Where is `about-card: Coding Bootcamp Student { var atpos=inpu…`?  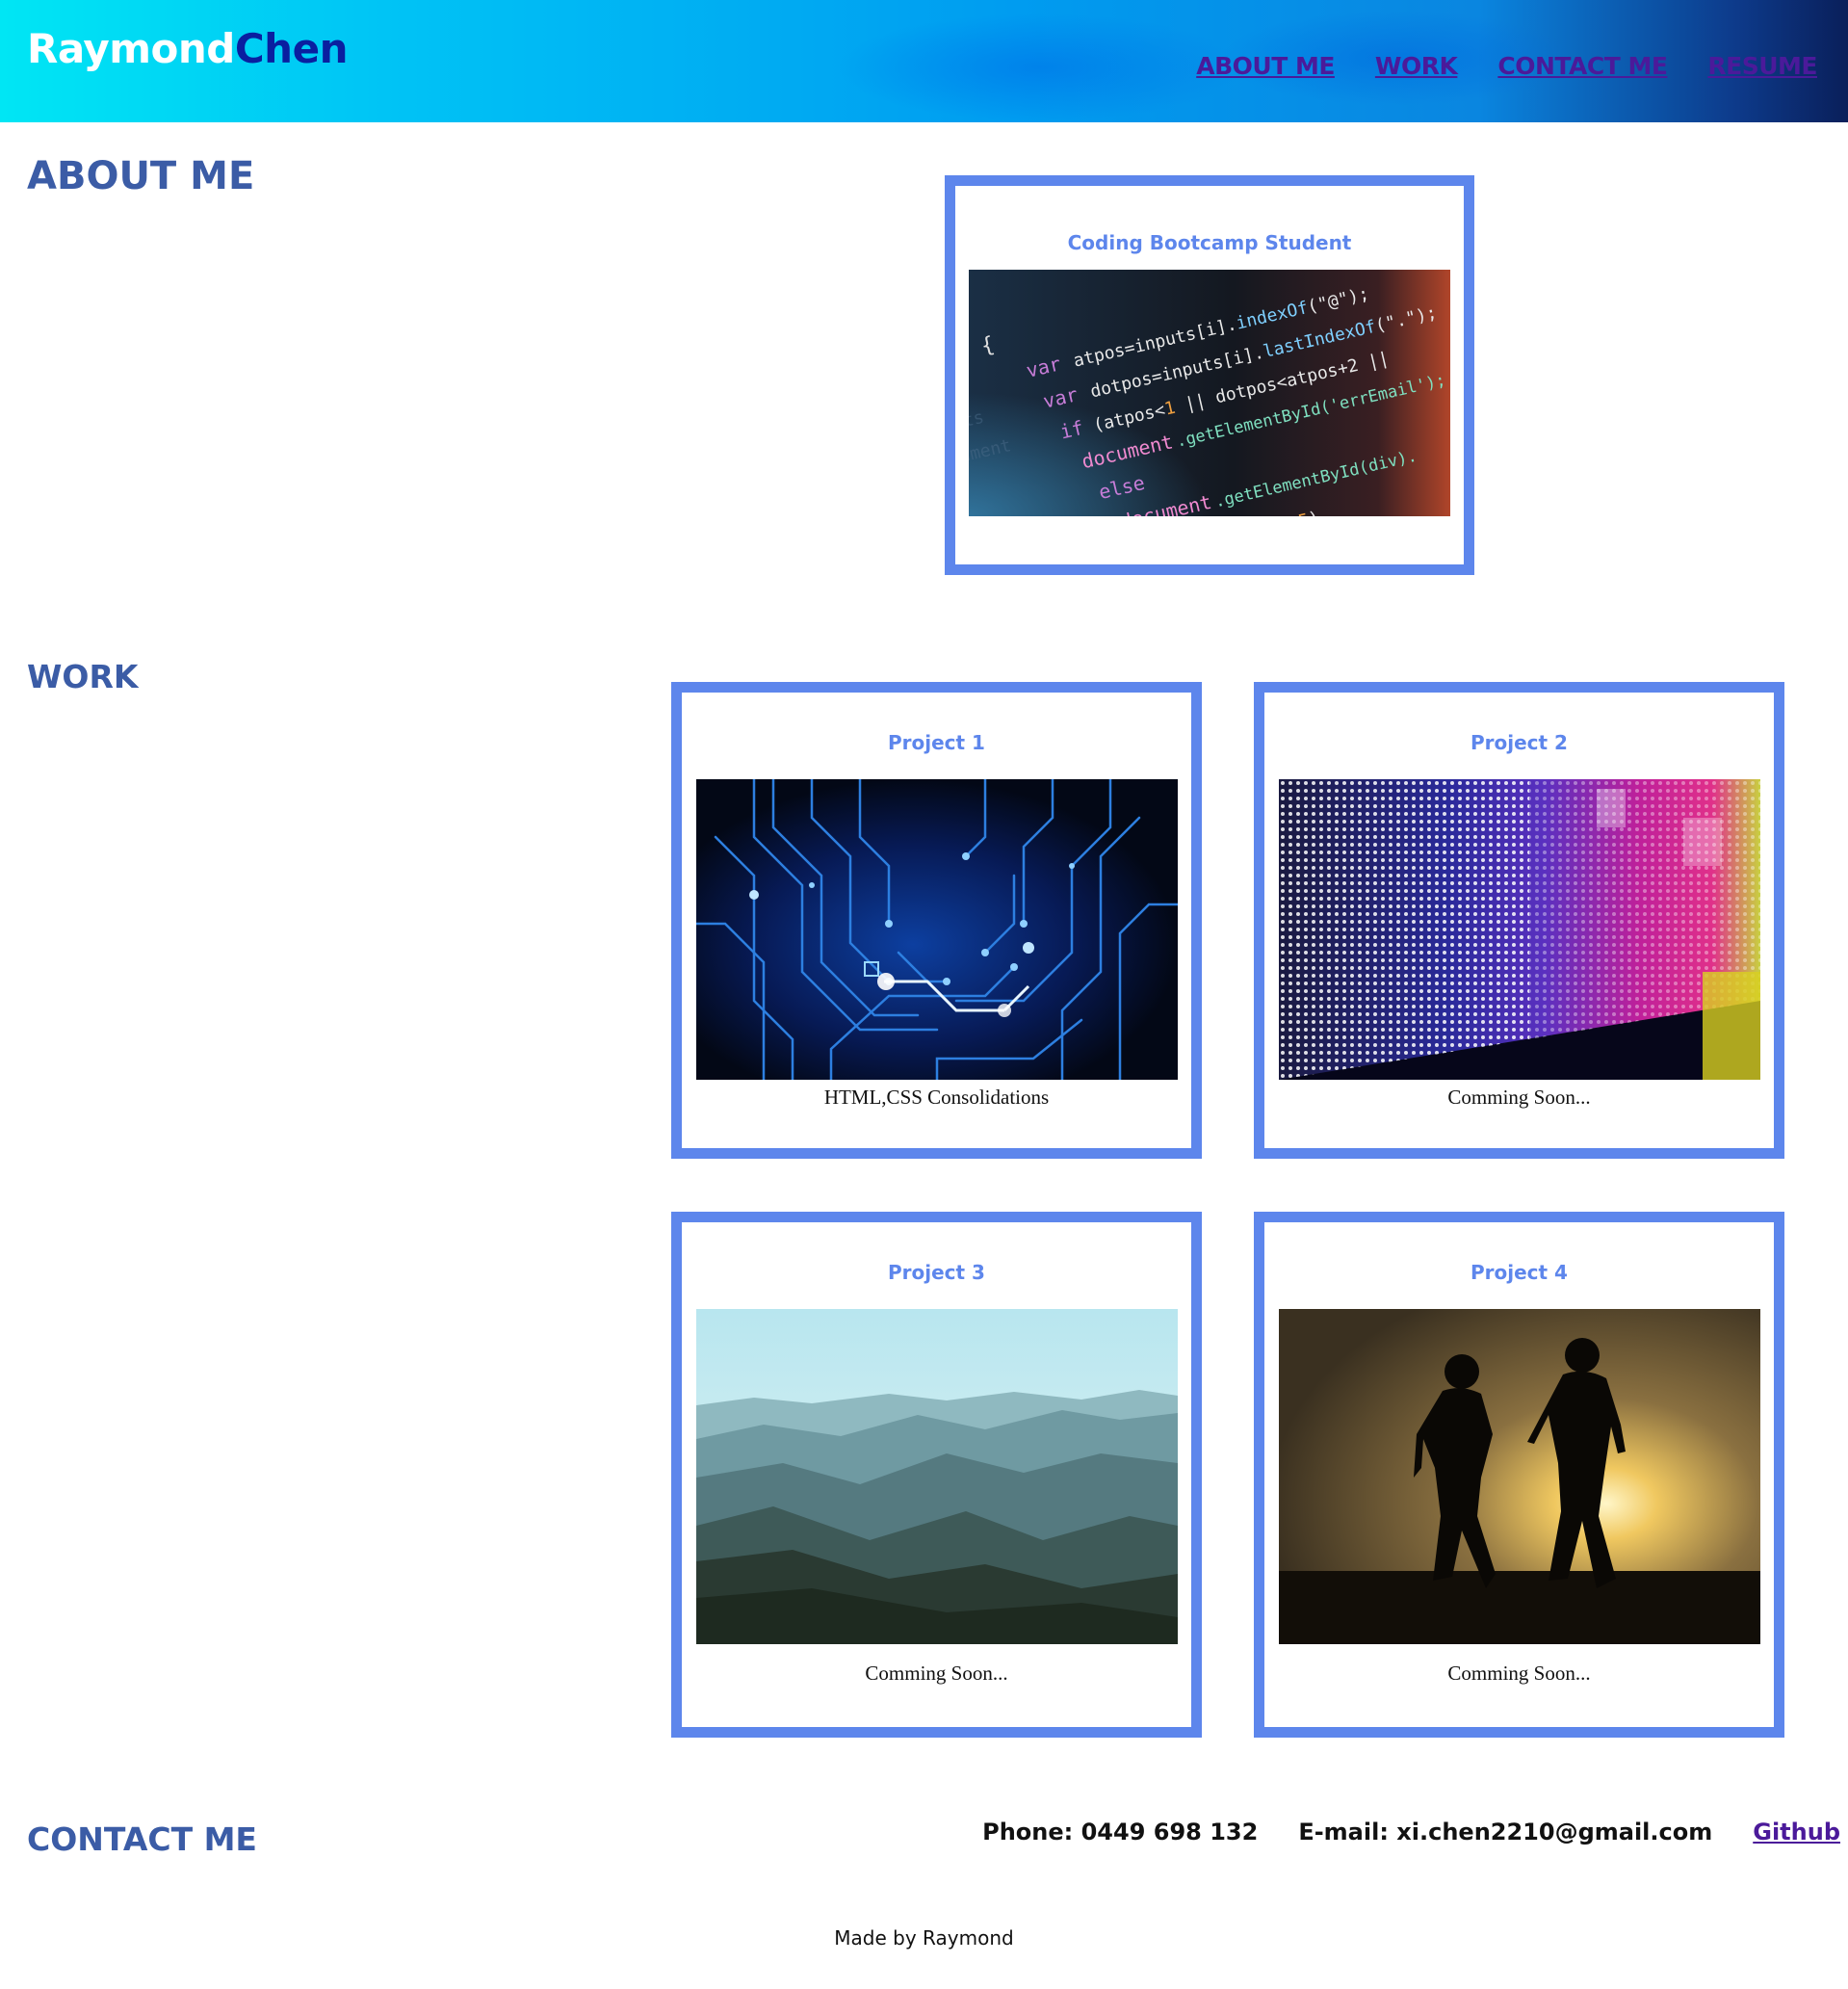
about-card: Coding Bootcamp Student { var atpos=inpu… is located at coordinates (1209, 375).